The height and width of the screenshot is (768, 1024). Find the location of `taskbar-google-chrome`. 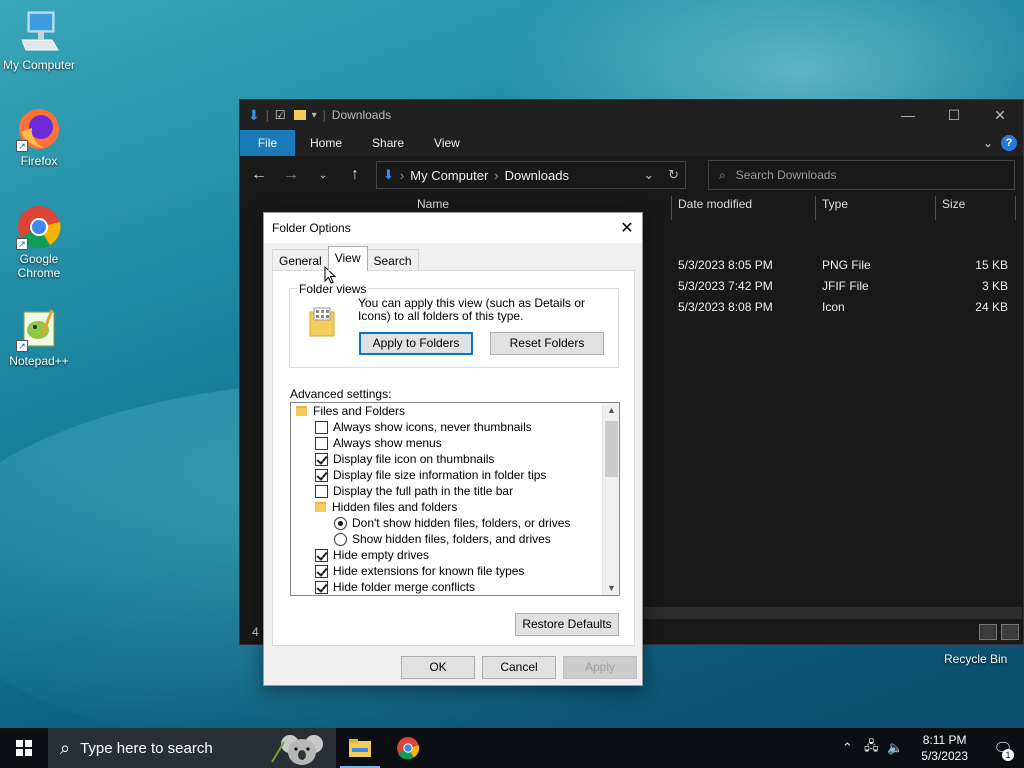

taskbar-google-chrome is located at coordinates (408, 748).